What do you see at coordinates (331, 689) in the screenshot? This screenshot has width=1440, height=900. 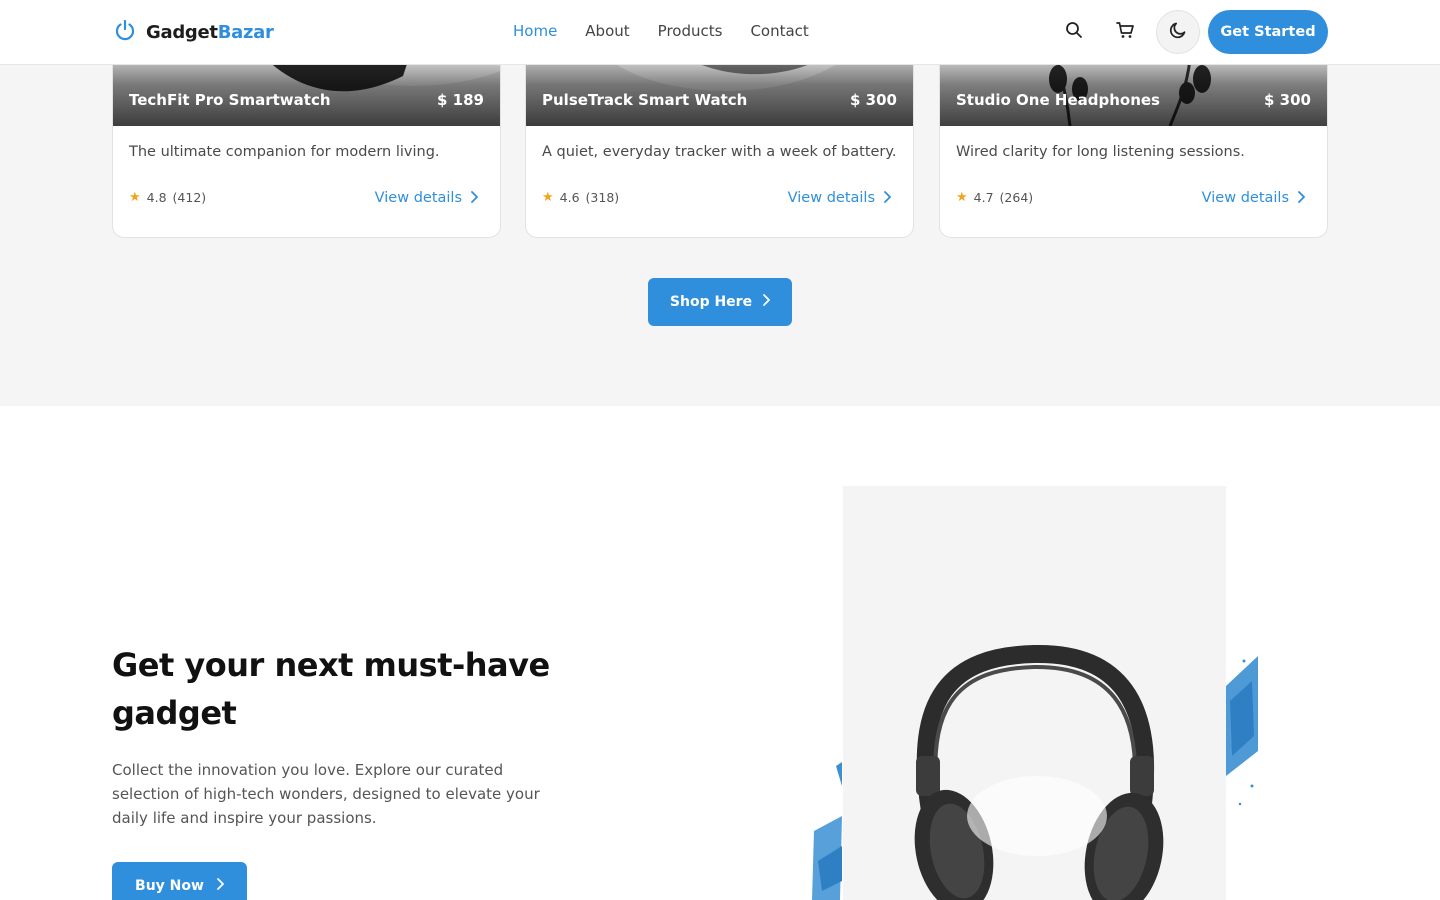 I see `hero-title: Get your next must-have gadget` at bounding box center [331, 689].